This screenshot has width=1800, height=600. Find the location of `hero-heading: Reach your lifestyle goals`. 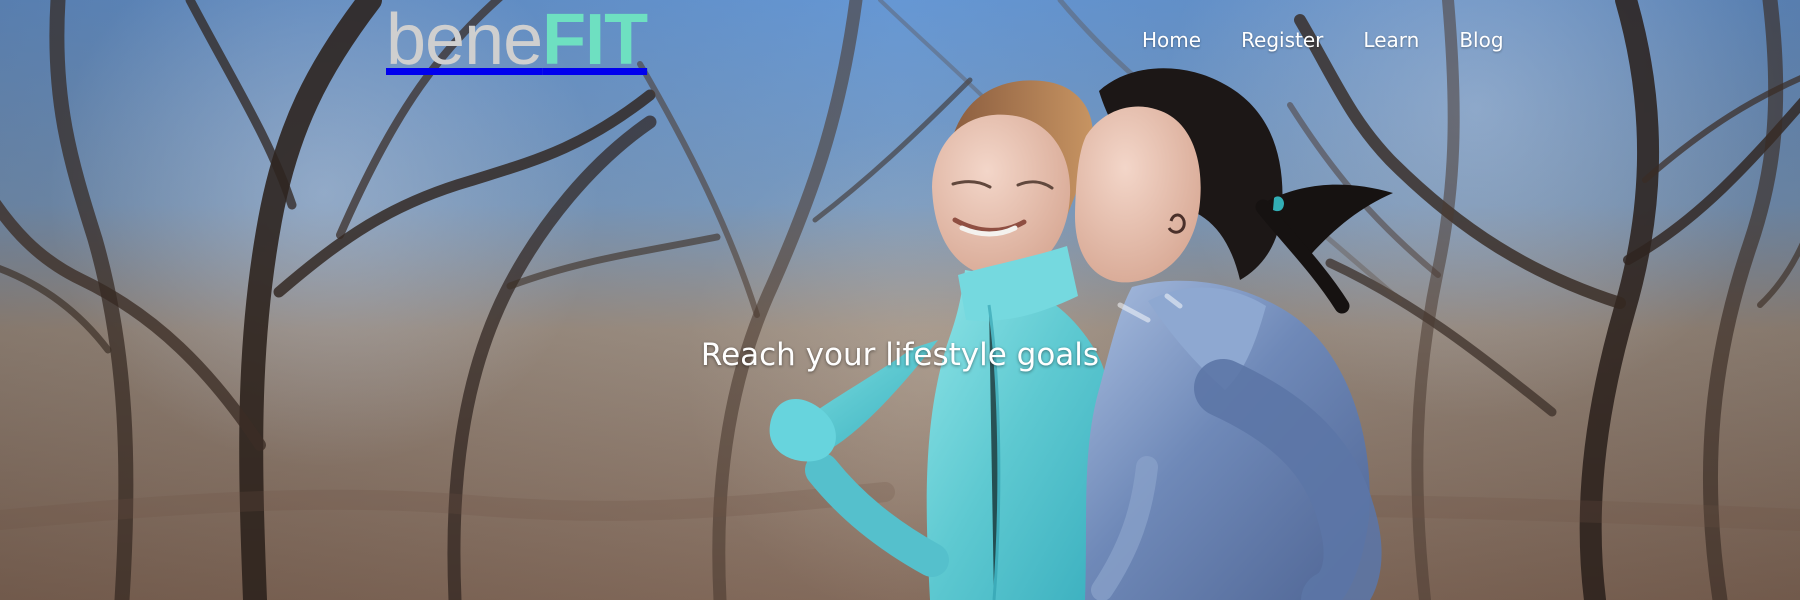

hero-heading: Reach your lifestyle goals is located at coordinates (900, 355).